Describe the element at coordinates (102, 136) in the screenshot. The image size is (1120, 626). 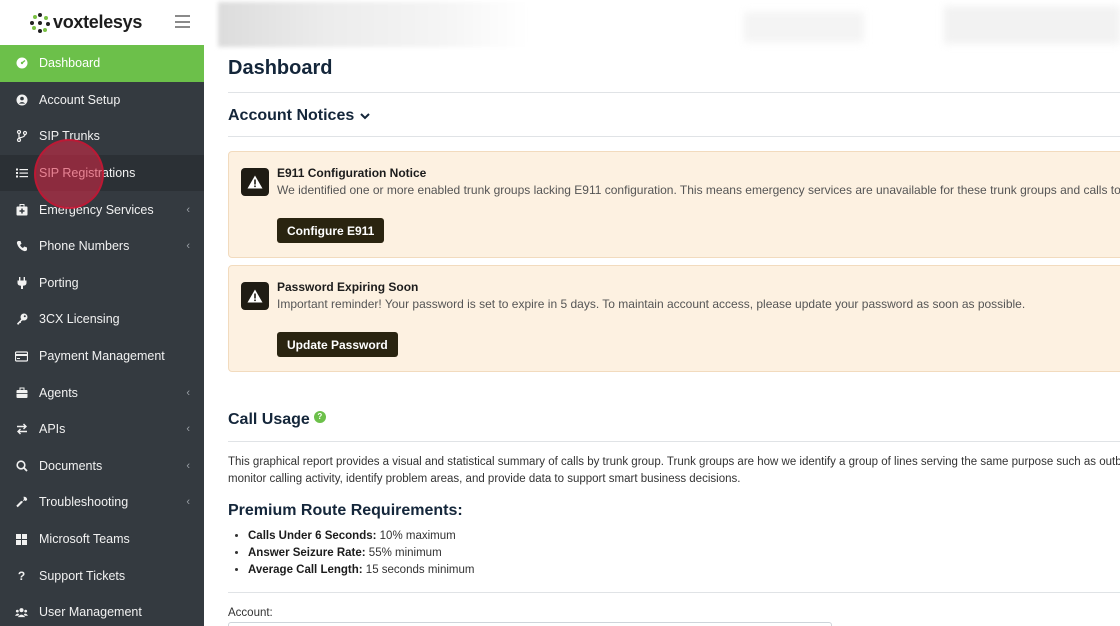
I see `sidebar-item-sip-trunks: SIP Trunks` at that location.